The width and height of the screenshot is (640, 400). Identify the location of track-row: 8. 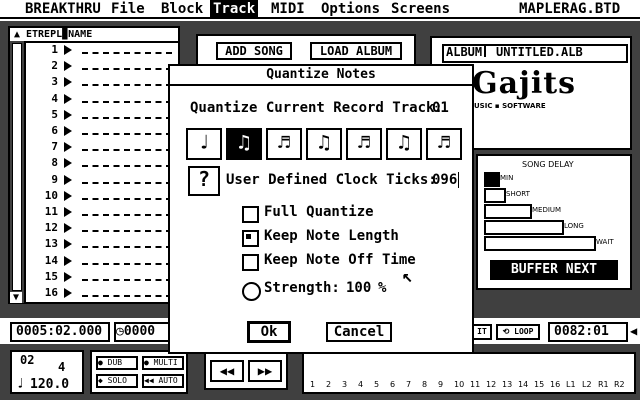
(101, 163).